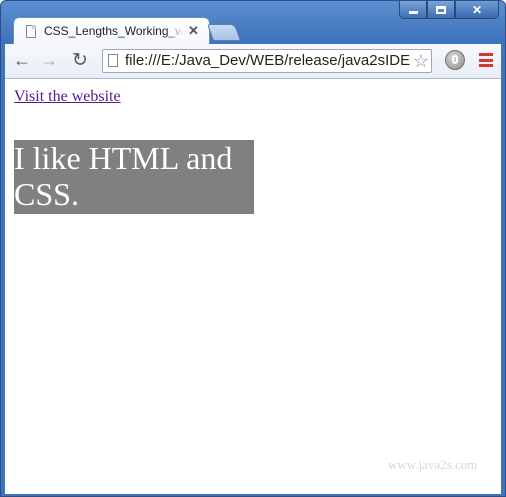  Describe the element at coordinates (67, 97) in the screenshot. I see `visit-website-link: Visit the website` at that location.